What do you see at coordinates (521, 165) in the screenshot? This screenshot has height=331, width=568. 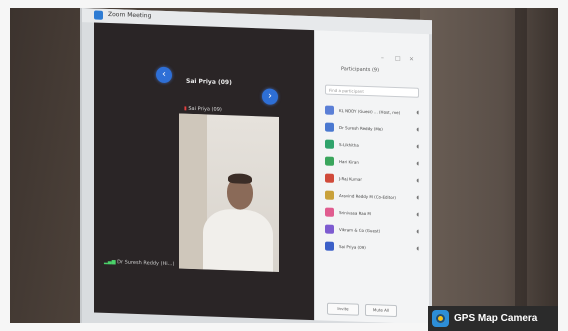 I see `wall-shadow` at bounding box center [521, 165].